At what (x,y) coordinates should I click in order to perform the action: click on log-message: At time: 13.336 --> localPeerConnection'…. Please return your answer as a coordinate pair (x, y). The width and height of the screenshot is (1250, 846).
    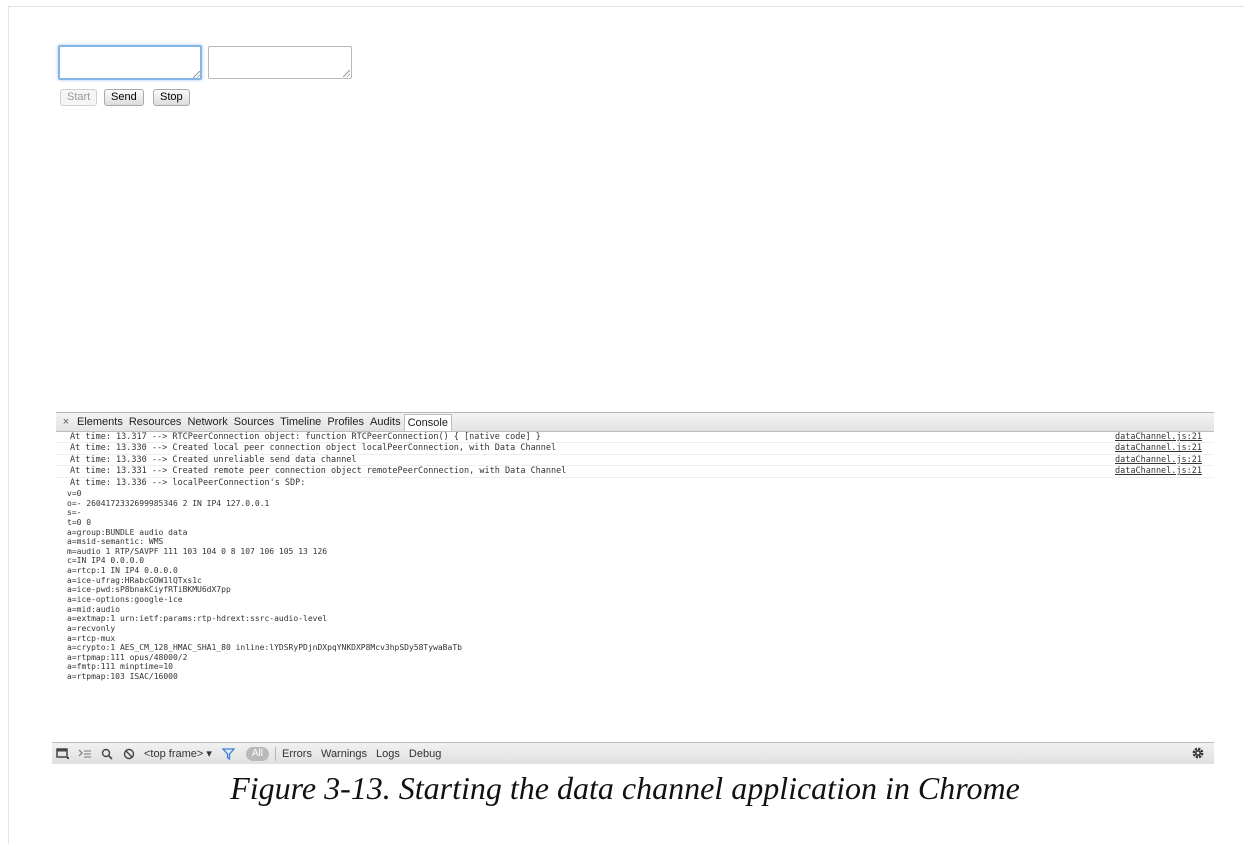
    Looking at the image, I should click on (188, 482).